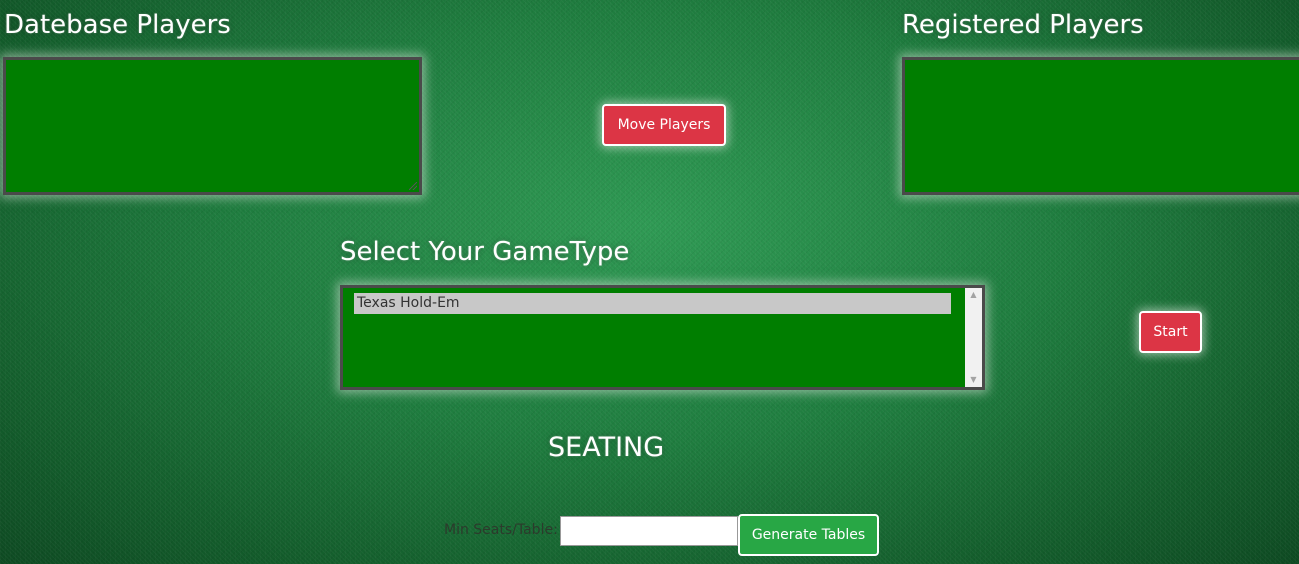 Image resolution: width=1299 pixels, height=564 pixels. I want to click on seating-heading: SEATING, so click(606, 447).